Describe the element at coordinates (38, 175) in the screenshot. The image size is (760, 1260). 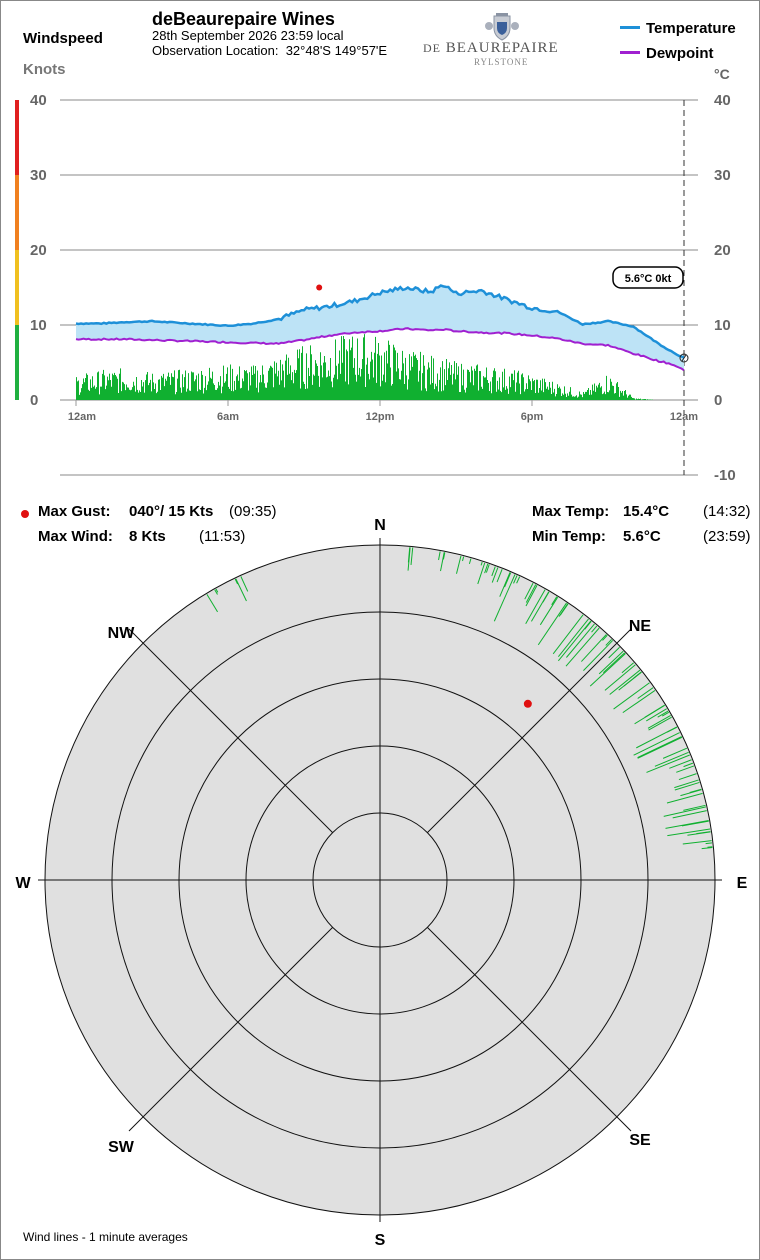
I see `left-tick-label: 30` at that location.